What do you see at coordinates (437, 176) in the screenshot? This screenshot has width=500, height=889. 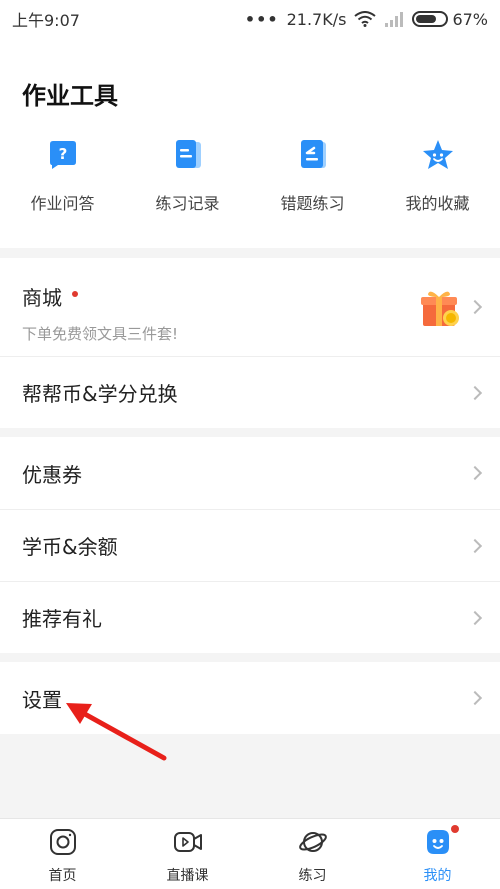 I see `tool-my-favorites: 我的收藏` at bounding box center [437, 176].